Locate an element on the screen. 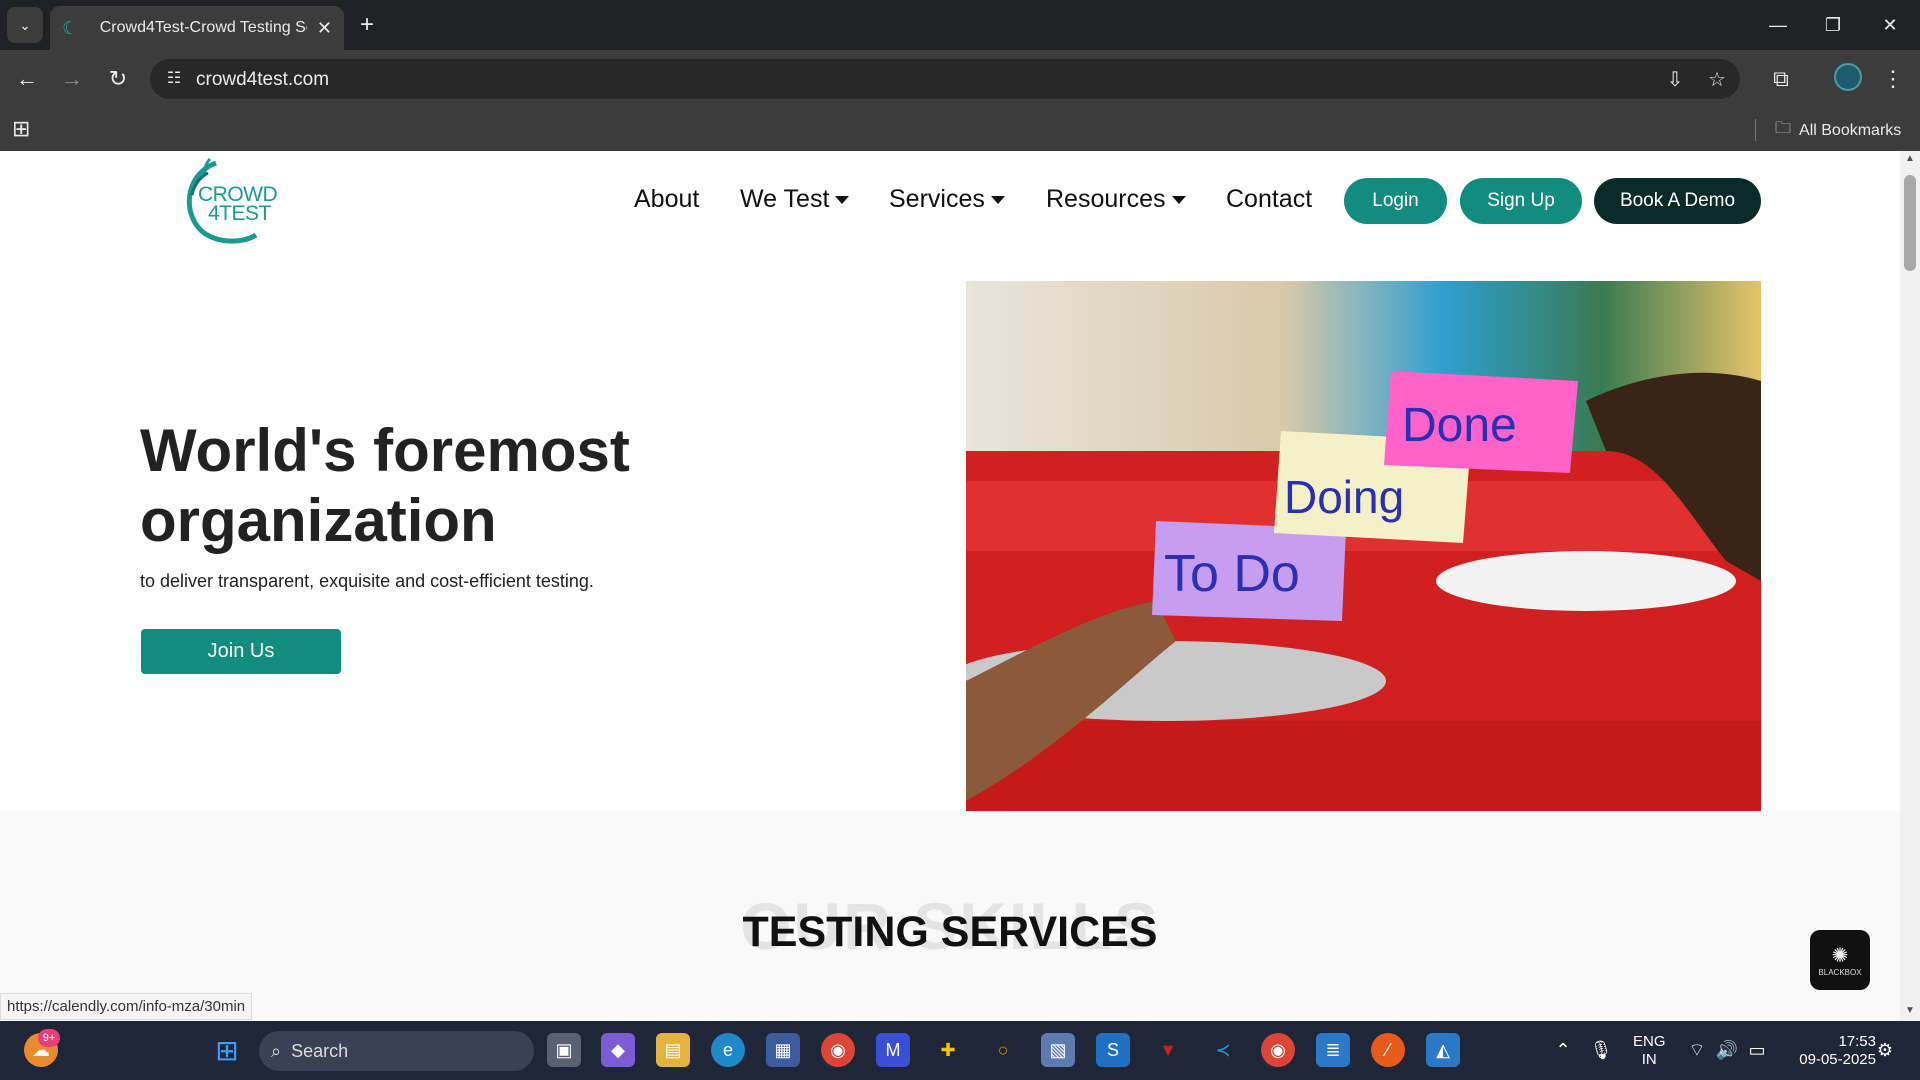  nav-resources: Resources is located at coordinates (1116, 199).